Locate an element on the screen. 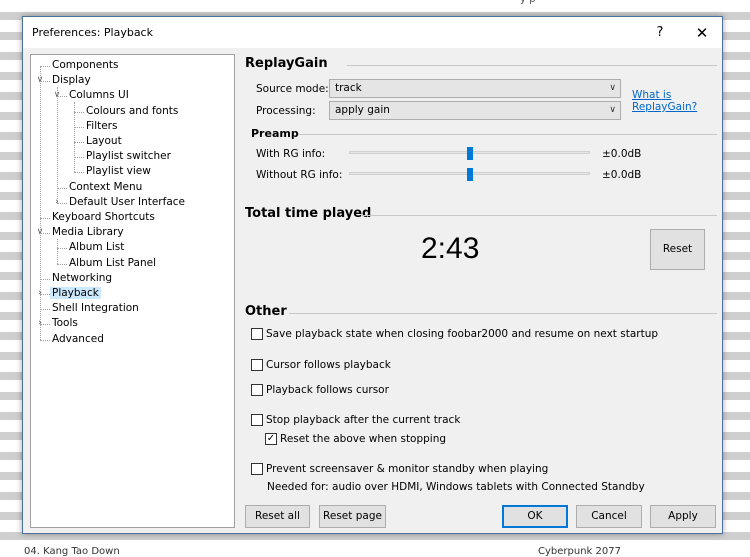 The height and width of the screenshot is (557, 750). close-button: ✕ is located at coordinates (702, 33).